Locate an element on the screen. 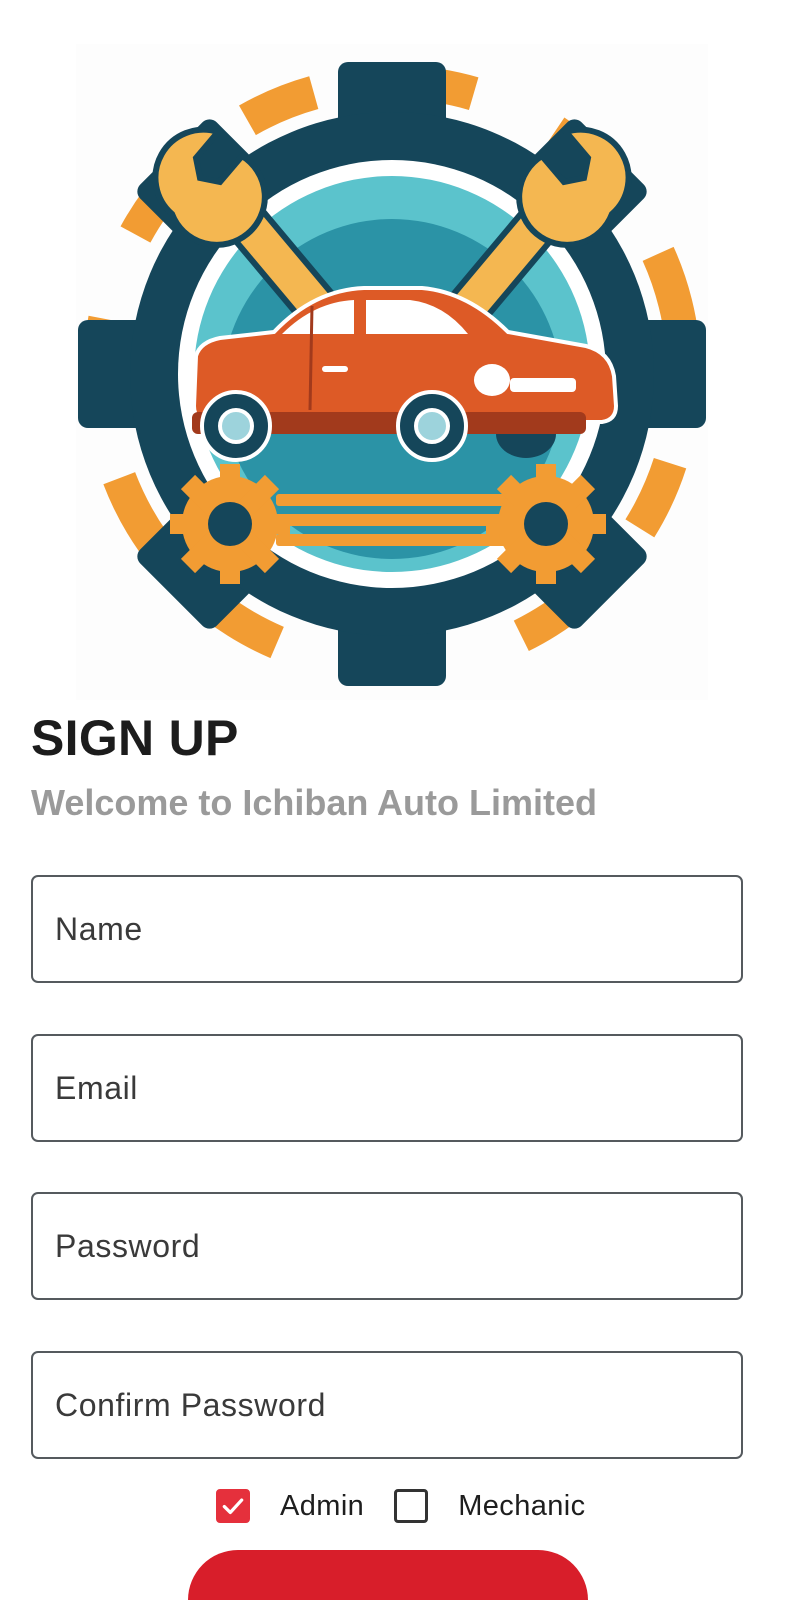  email-input is located at coordinates (387, 1088).